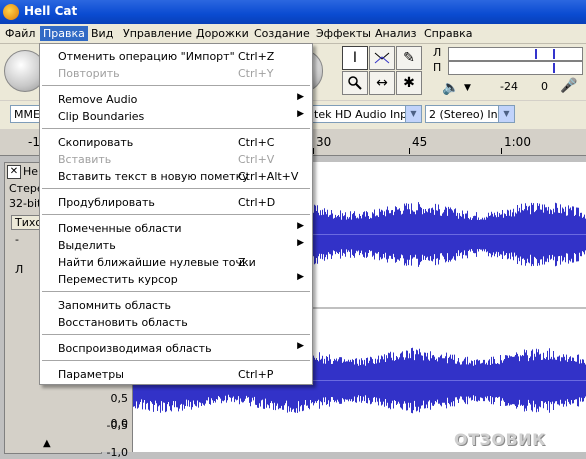 This screenshot has width=586, height=459. Describe the element at coordinates (509, 86) in the screenshot. I see `gain-value: -24` at that location.